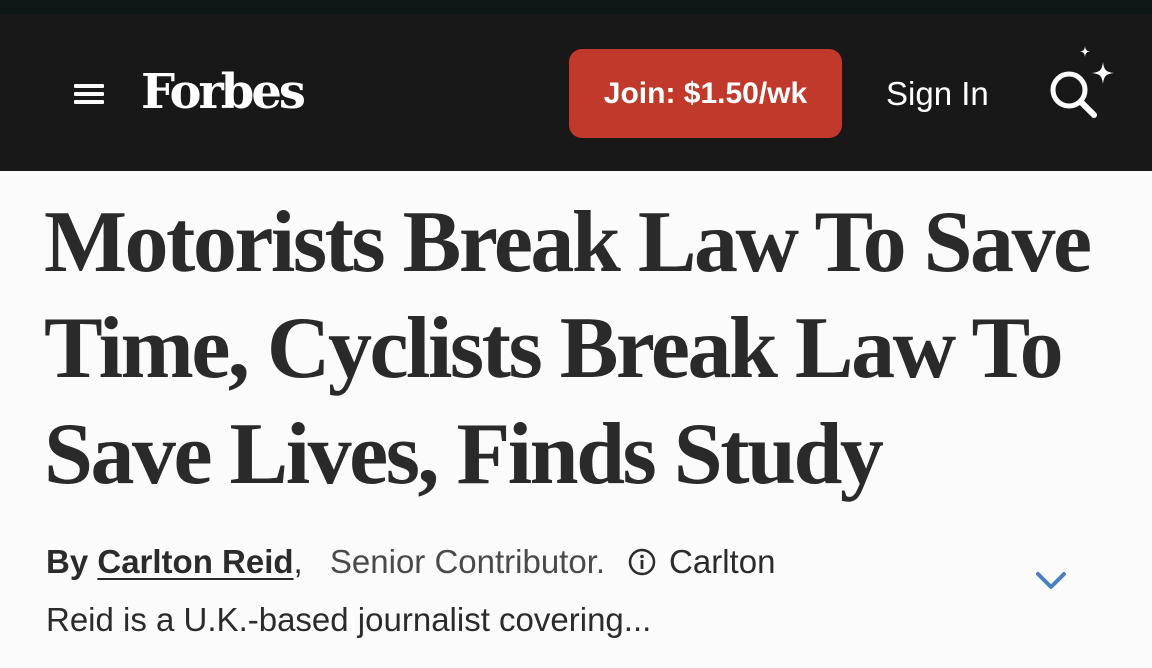 The height and width of the screenshot is (668, 1152). I want to click on byline-by-label: By, so click(67, 561).